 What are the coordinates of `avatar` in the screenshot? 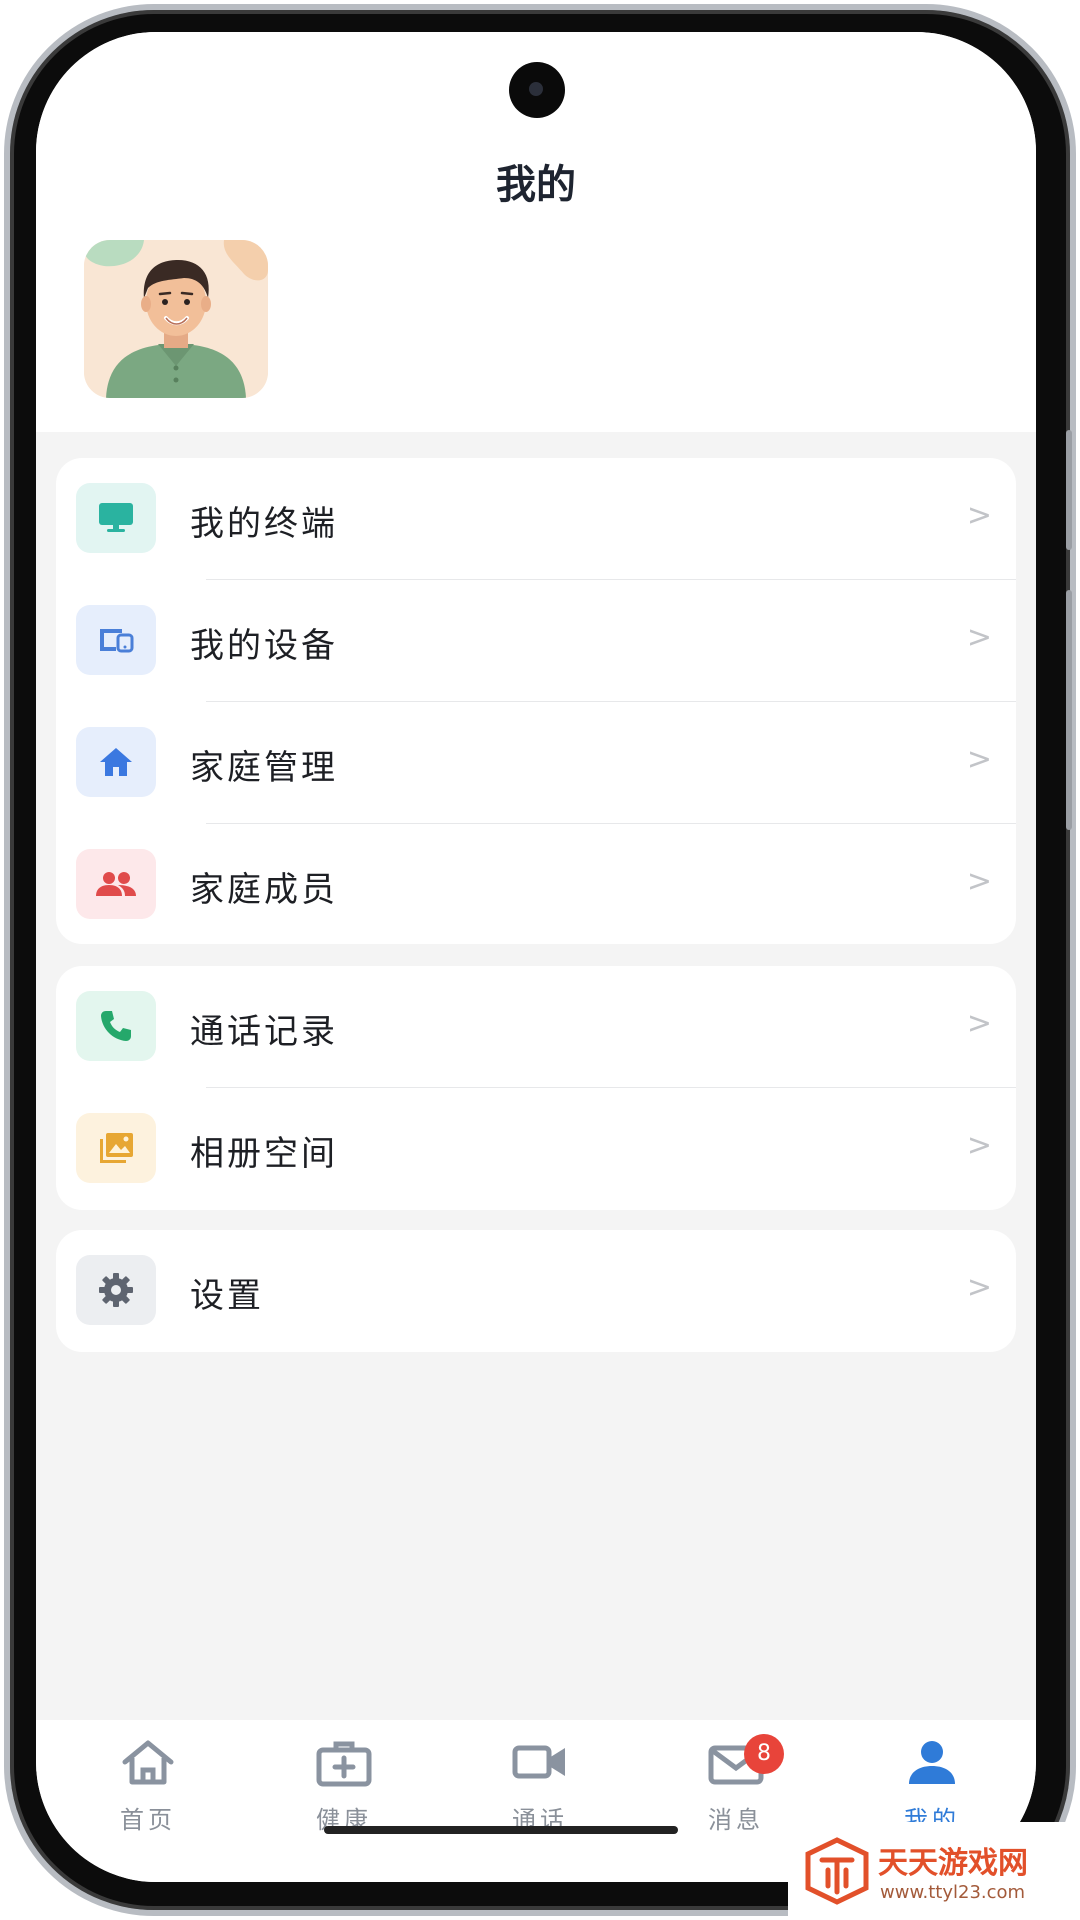 It's located at (176, 319).